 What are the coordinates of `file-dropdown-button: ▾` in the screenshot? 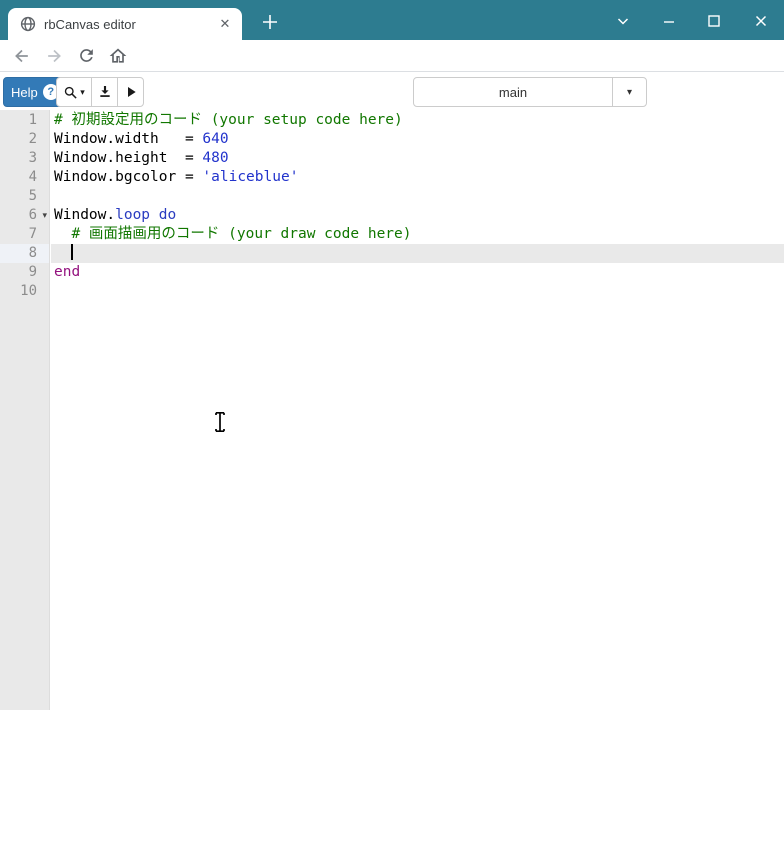 It's located at (629, 92).